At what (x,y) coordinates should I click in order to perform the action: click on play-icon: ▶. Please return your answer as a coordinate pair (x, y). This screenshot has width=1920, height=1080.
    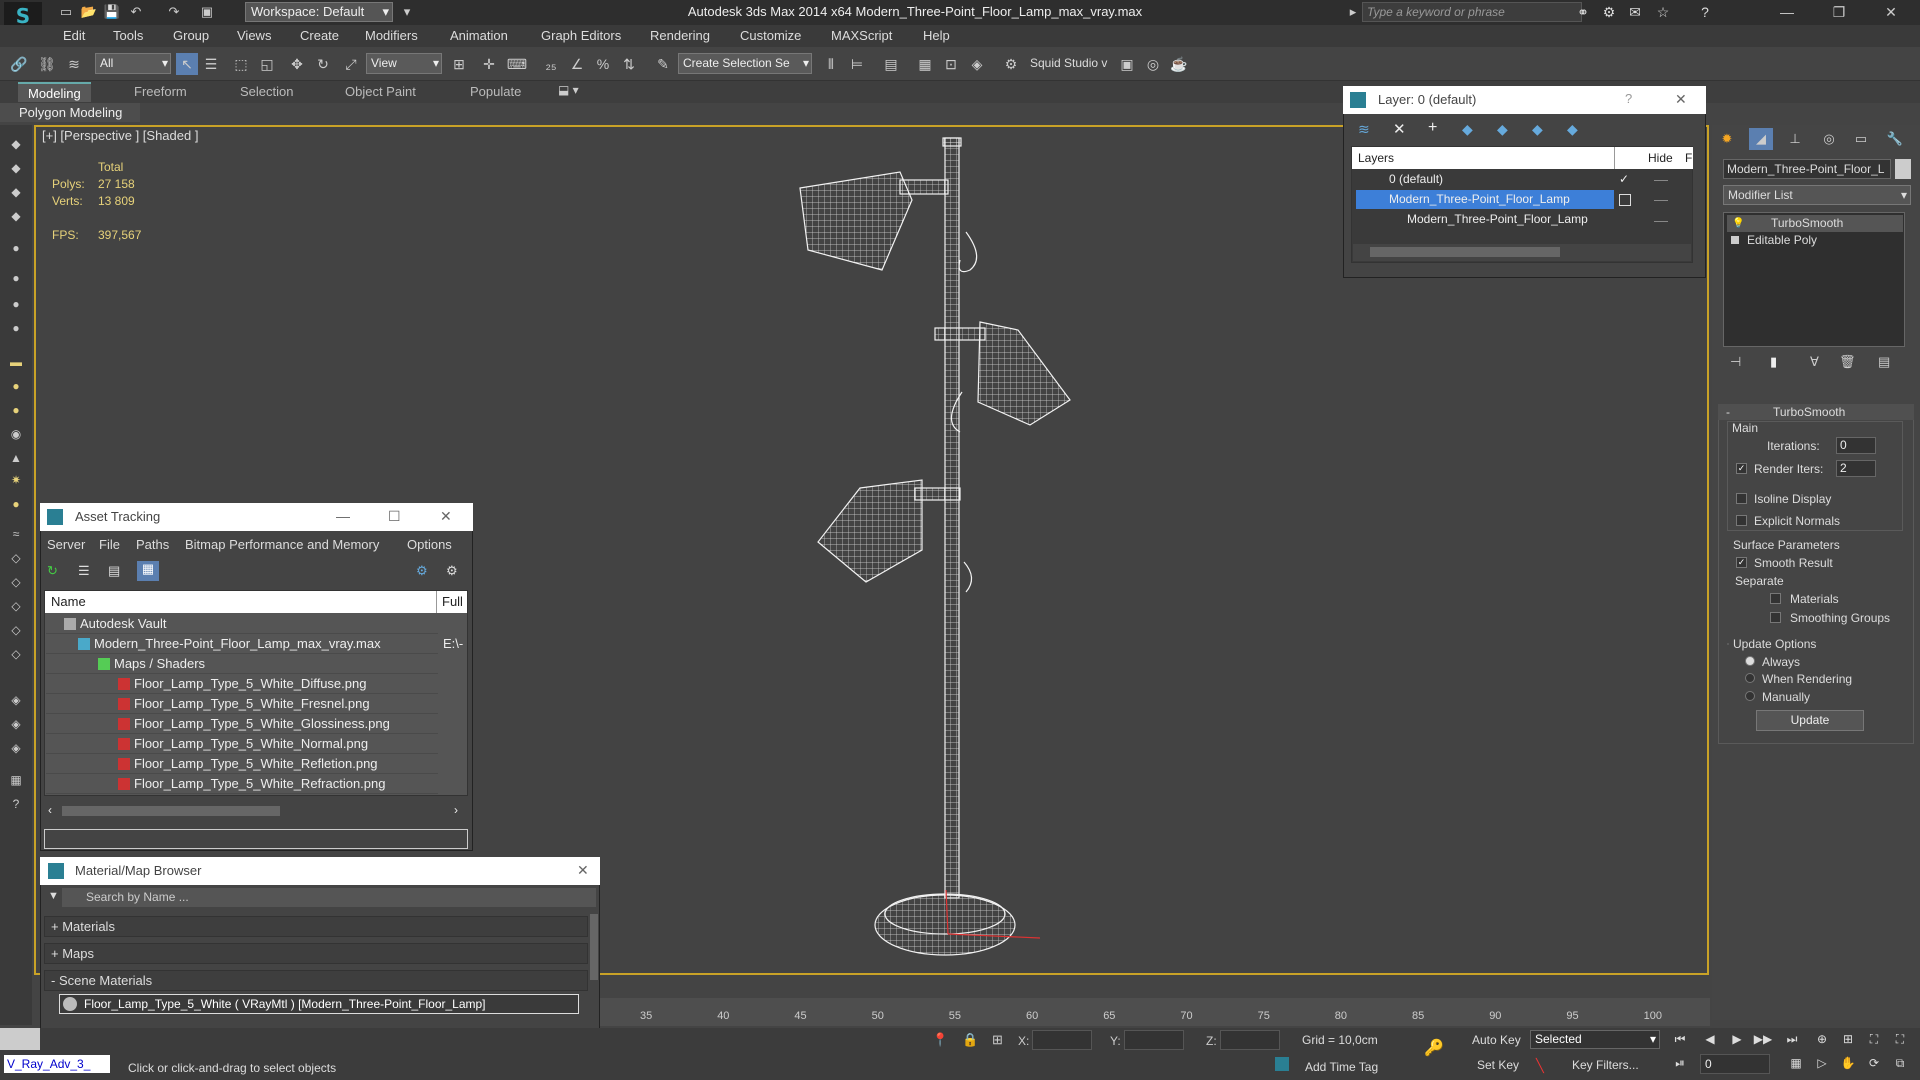
    Looking at the image, I should click on (1737, 1039).